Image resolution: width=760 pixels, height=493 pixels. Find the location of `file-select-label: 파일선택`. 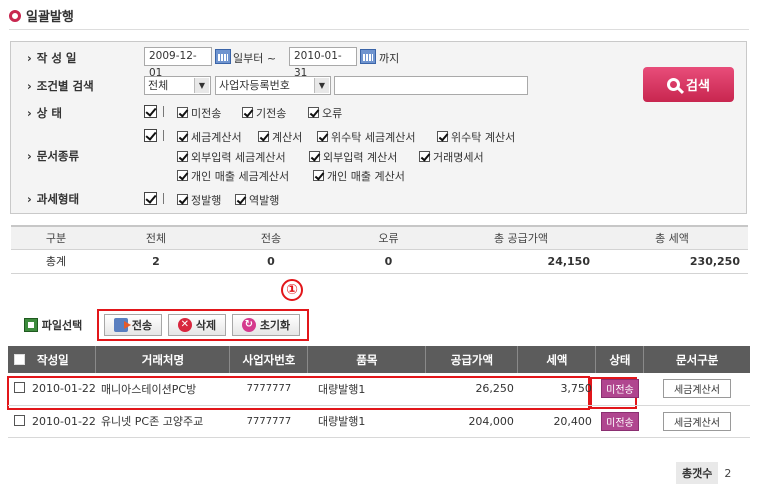

file-select-label: 파일선택 is located at coordinates (62, 325).